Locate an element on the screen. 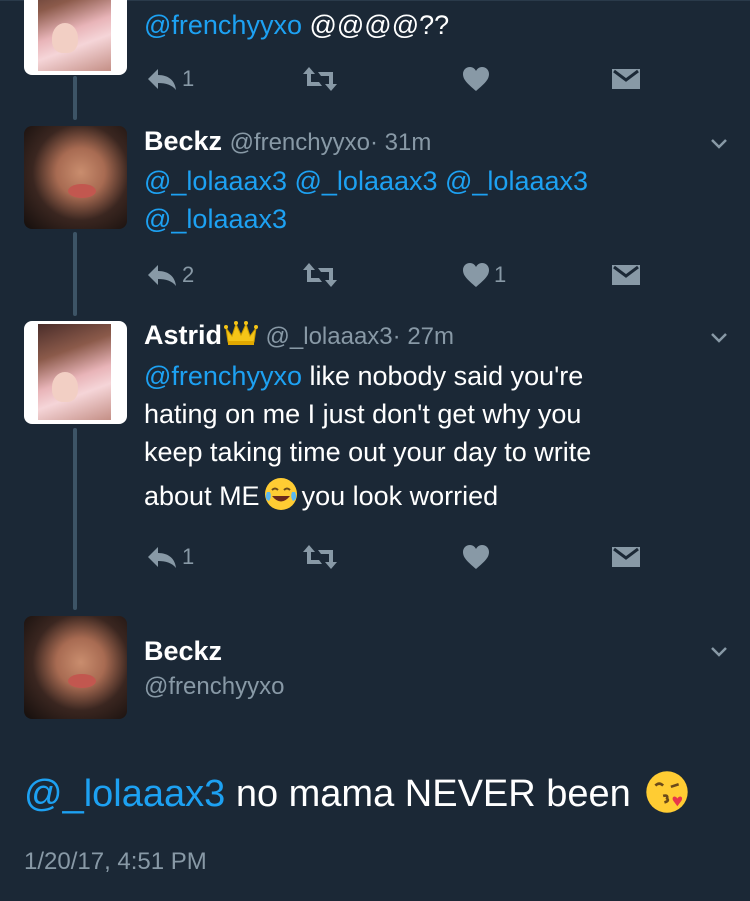  like-count: 1 is located at coordinates (500, 274).